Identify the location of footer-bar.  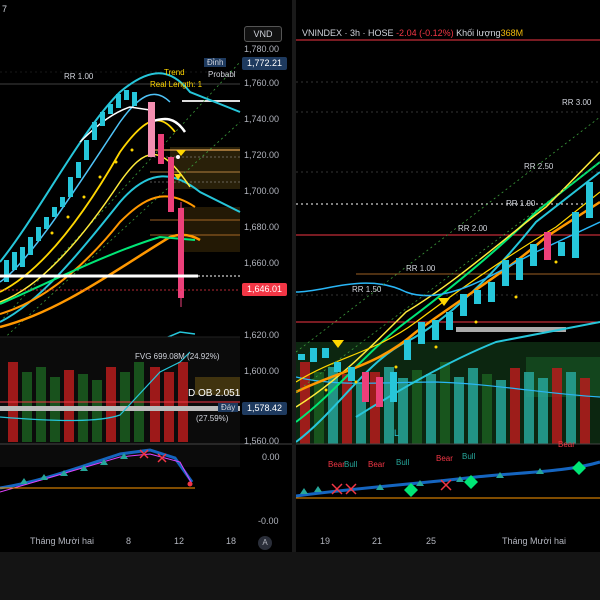
(300, 576).